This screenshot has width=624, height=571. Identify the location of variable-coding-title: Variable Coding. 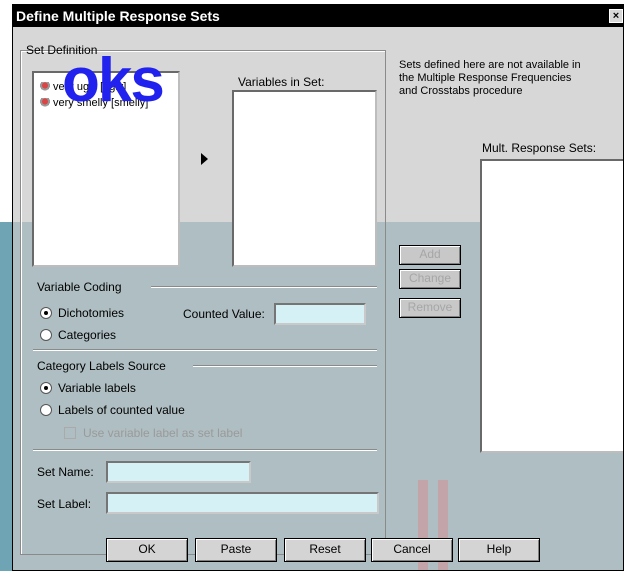
(79, 287).